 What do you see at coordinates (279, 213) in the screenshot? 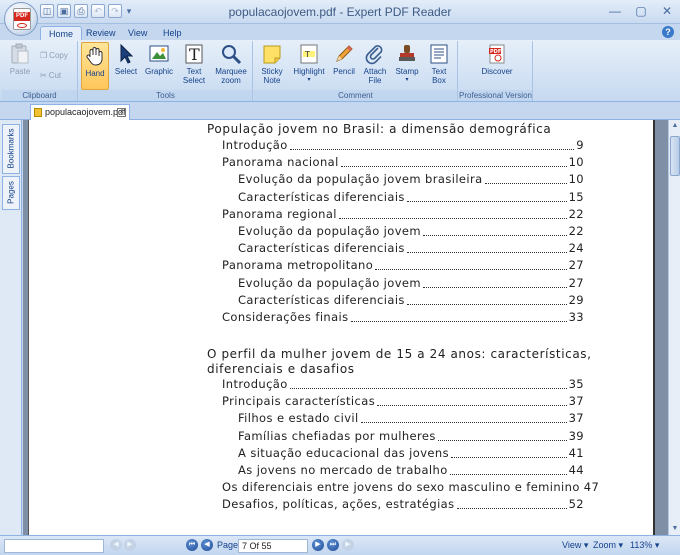
I see `toc-entry-title: Panorama regional` at bounding box center [279, 213].